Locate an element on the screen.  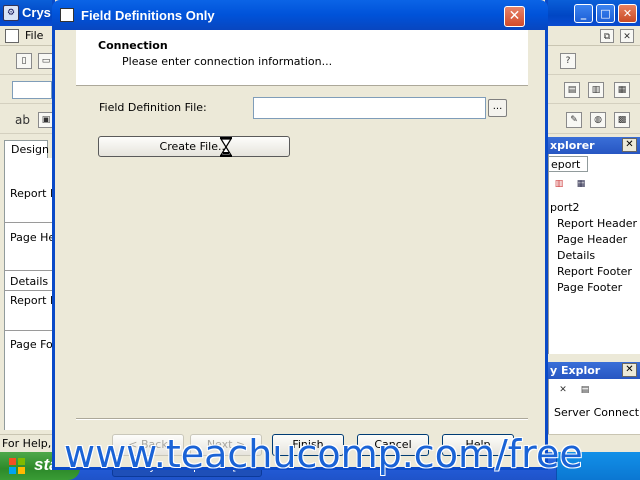
tab-report: eport is located at coordinates (568, 164).